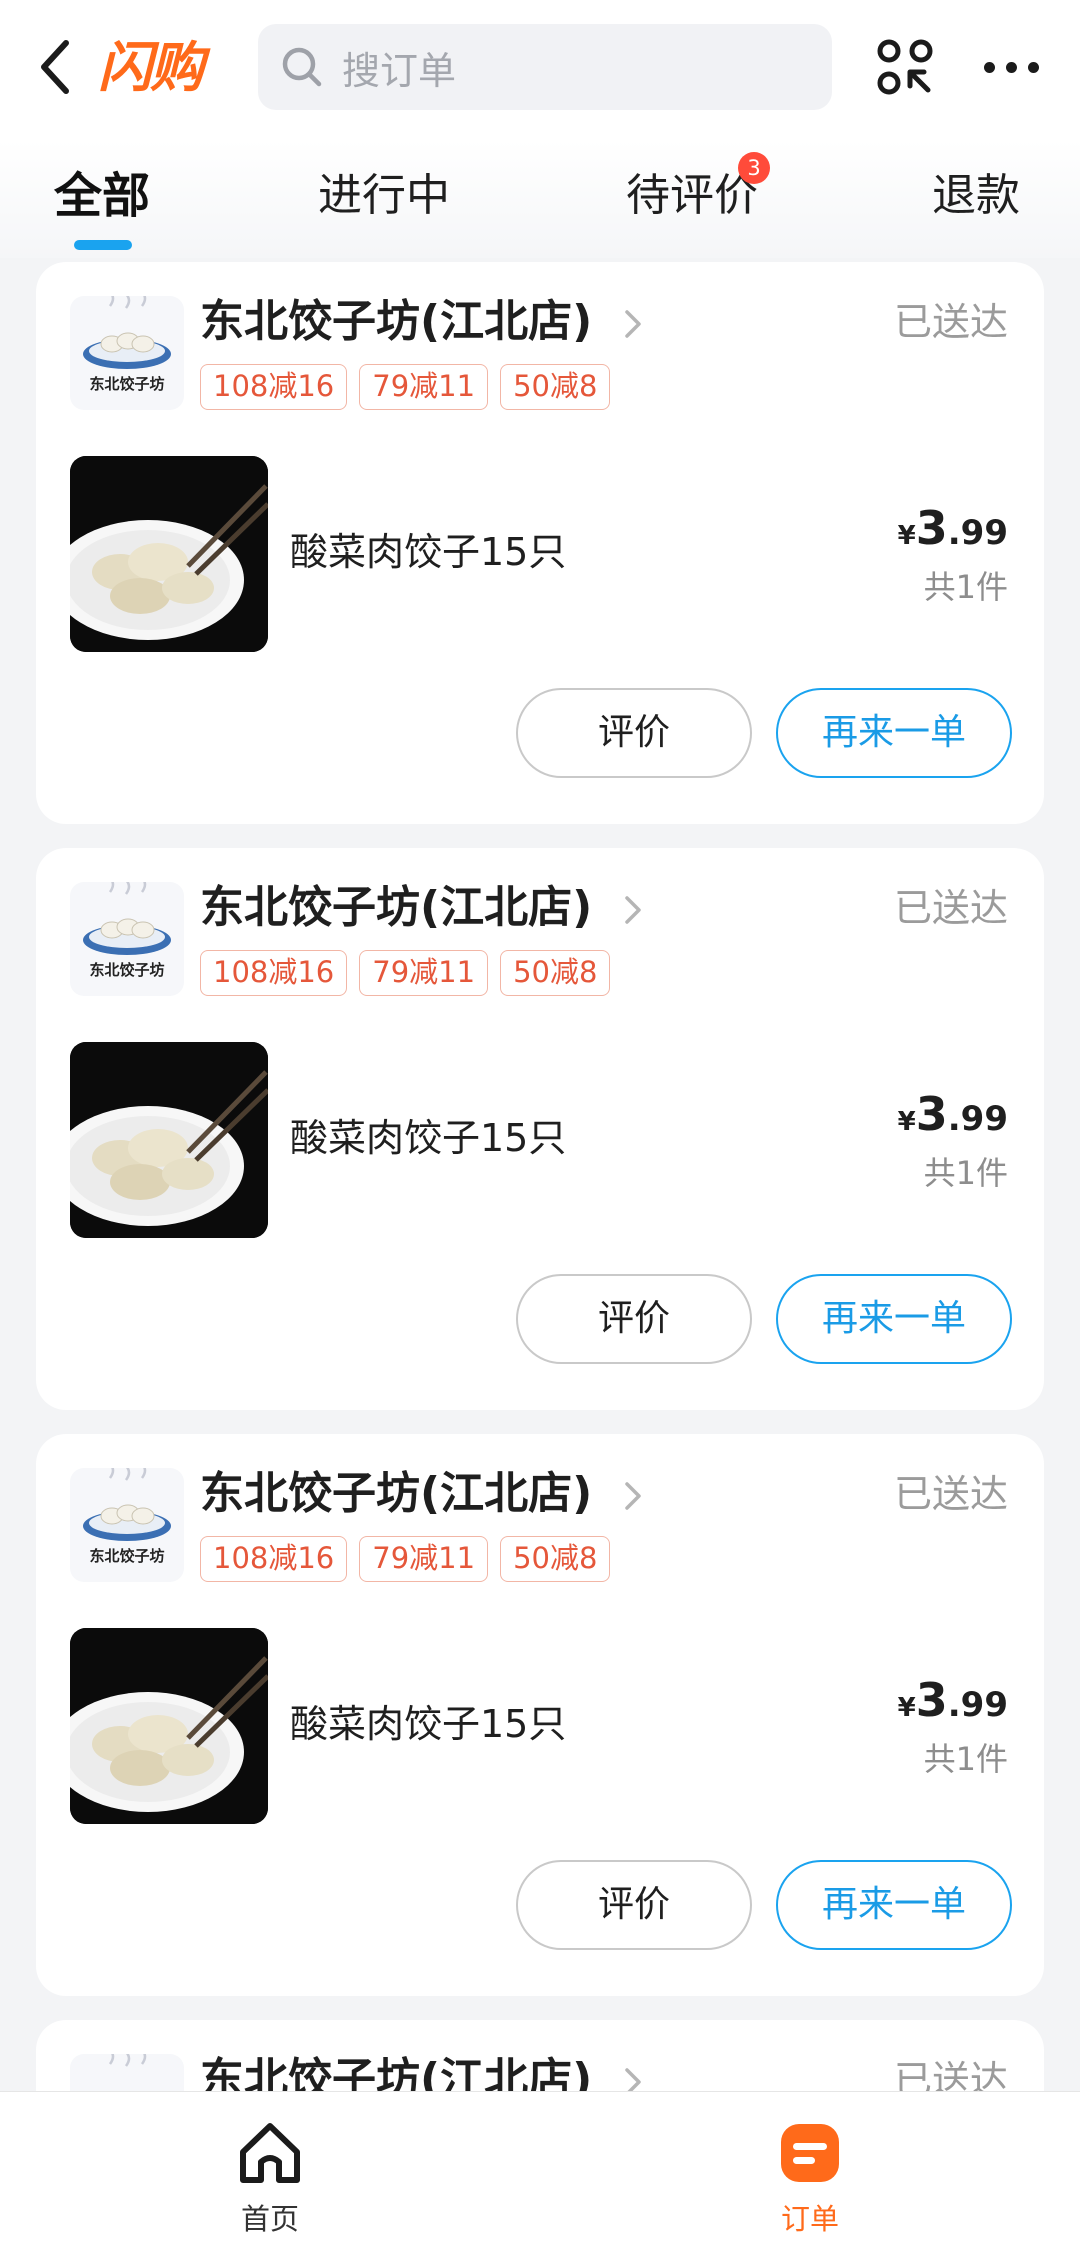 Image resolution: width=1080 pixels, height=2251 pixels. I want to click on back-arrow-icon, so click(55, 67).